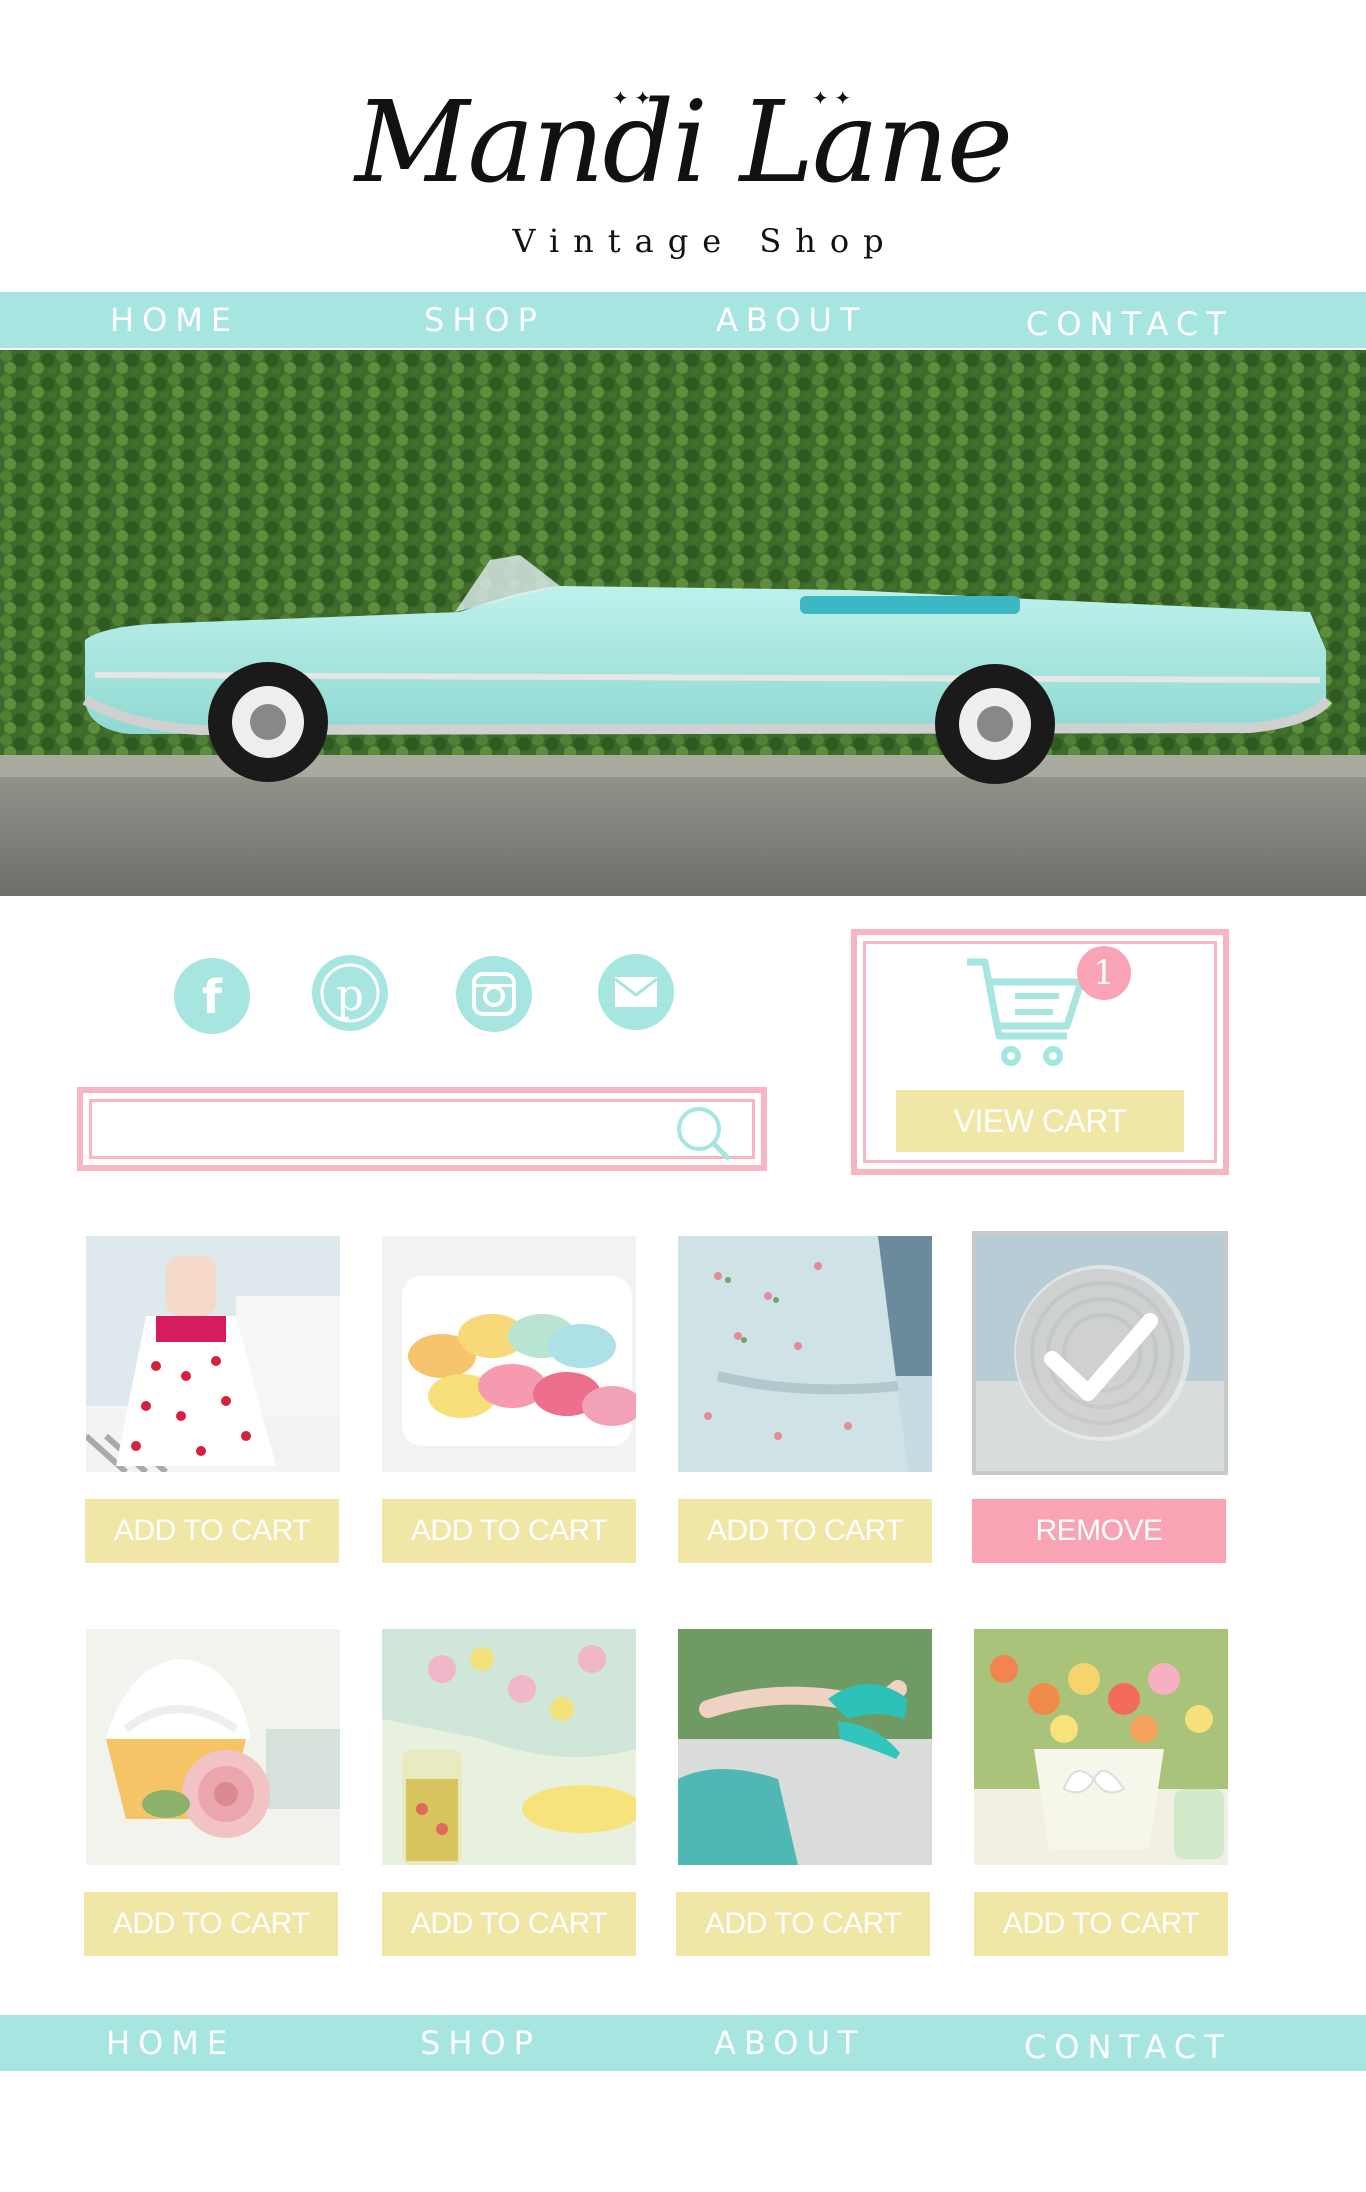 This screenshot has width=1366, height=2192. I want to click on search-box, so click(422, 1129).